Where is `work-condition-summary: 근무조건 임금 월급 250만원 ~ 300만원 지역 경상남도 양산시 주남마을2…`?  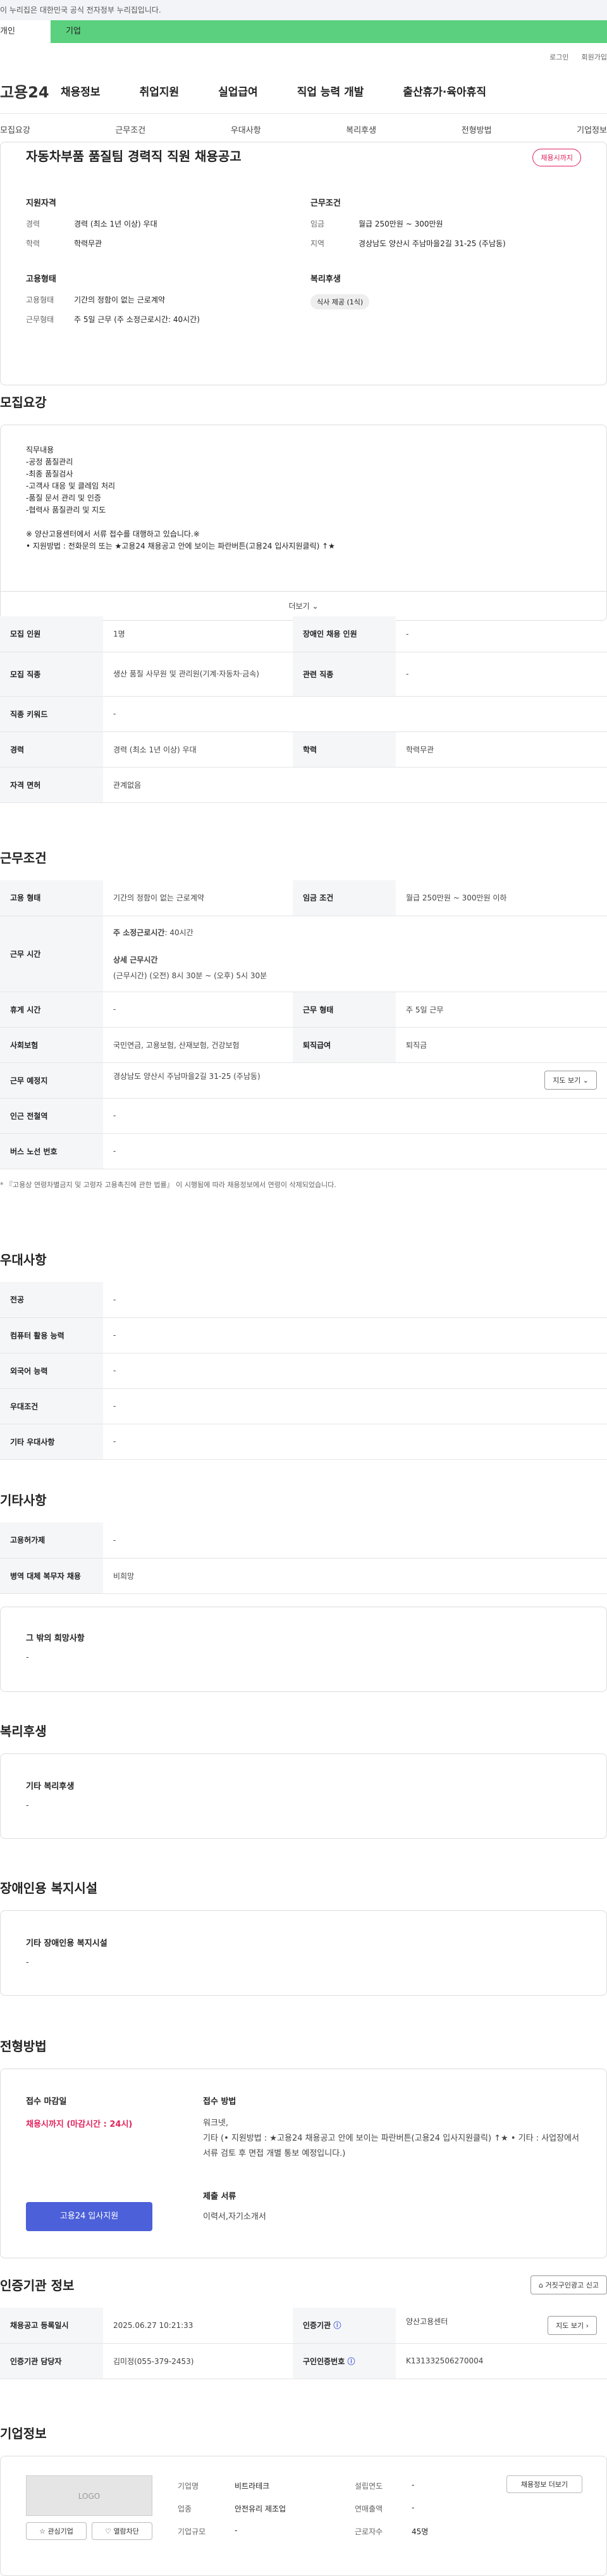 work-condition-summary: 근무조건 임금 월급 250만원 ~ 300만원 지역 경상남도 양산시 주남마을2… is located at coordinates (443, 227).